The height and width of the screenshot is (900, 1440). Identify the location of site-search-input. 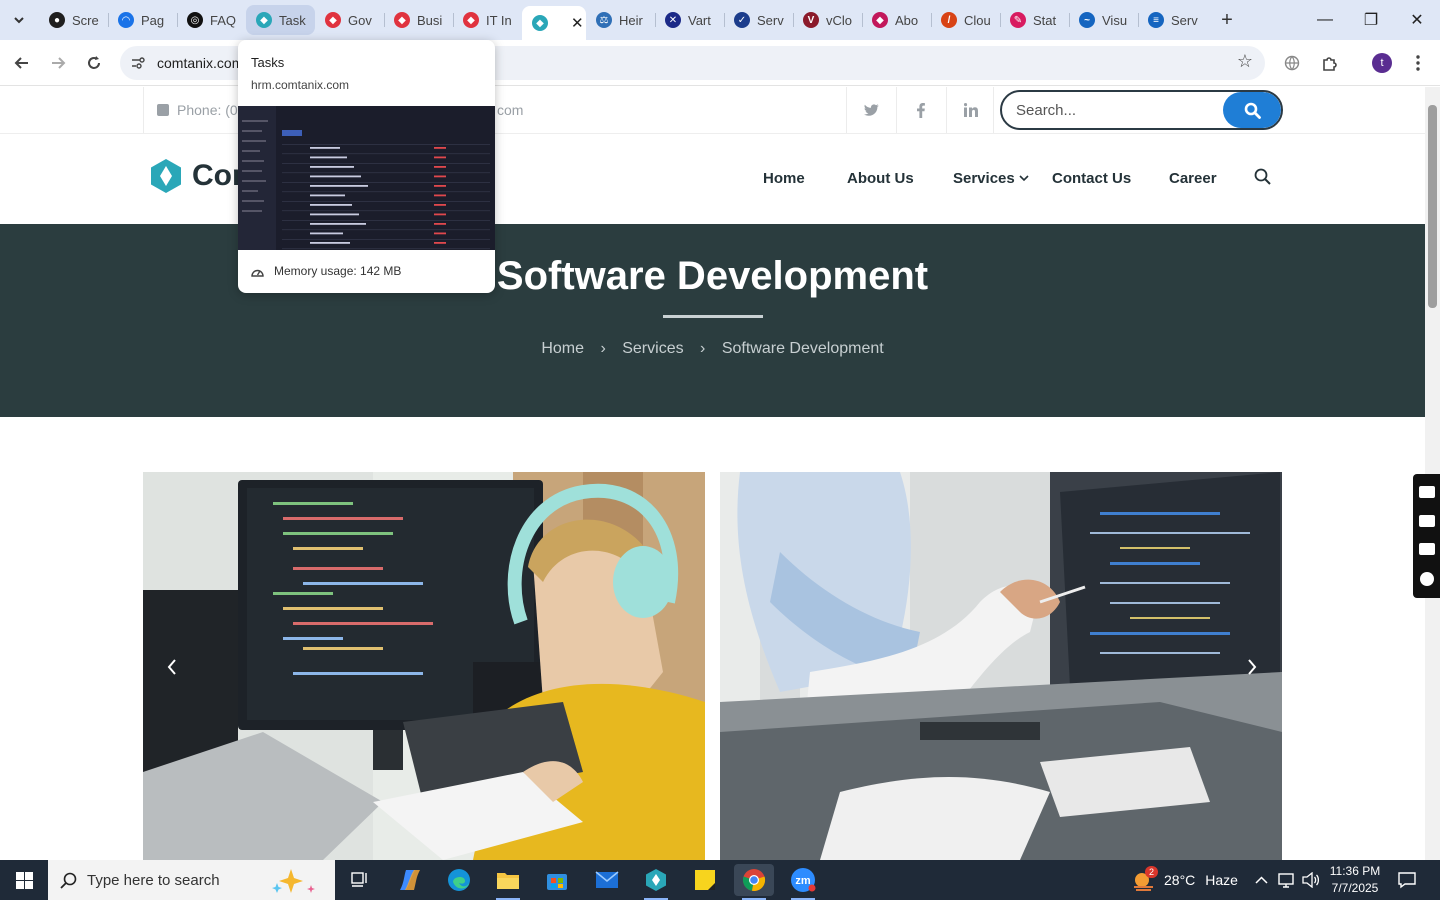
(1113, 110).